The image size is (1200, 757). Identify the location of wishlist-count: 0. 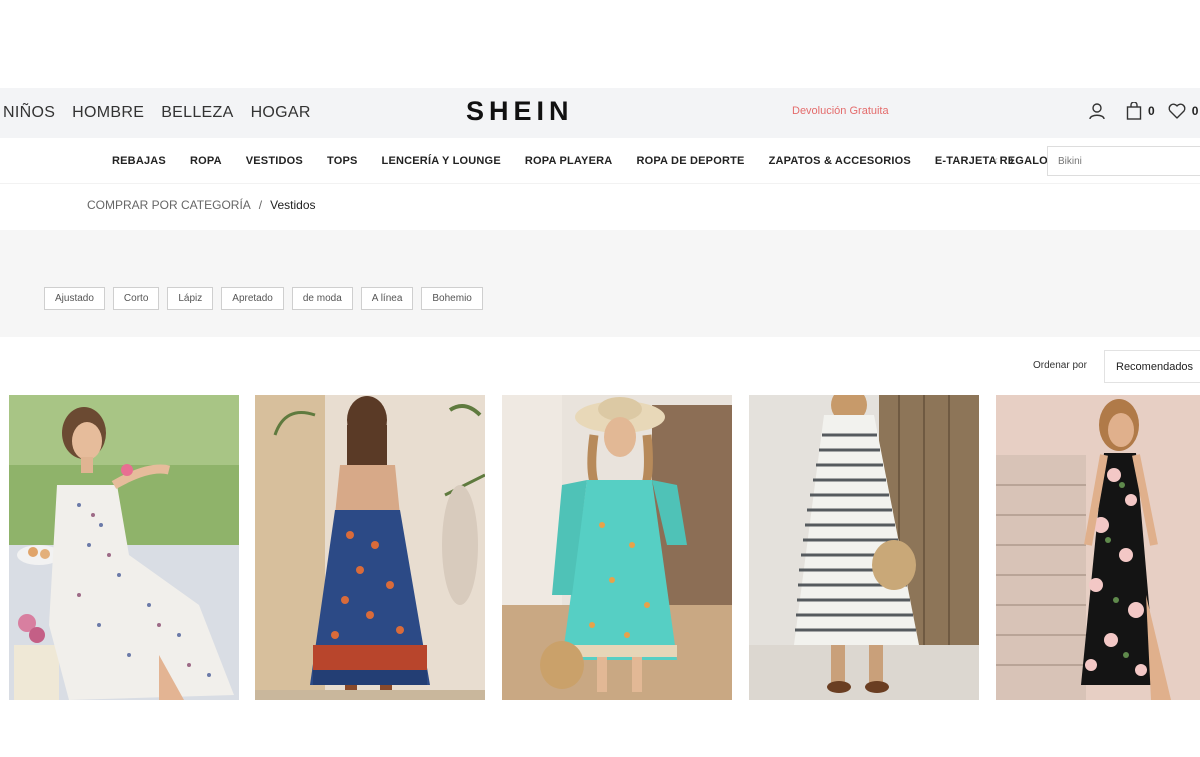
(1195, 111).